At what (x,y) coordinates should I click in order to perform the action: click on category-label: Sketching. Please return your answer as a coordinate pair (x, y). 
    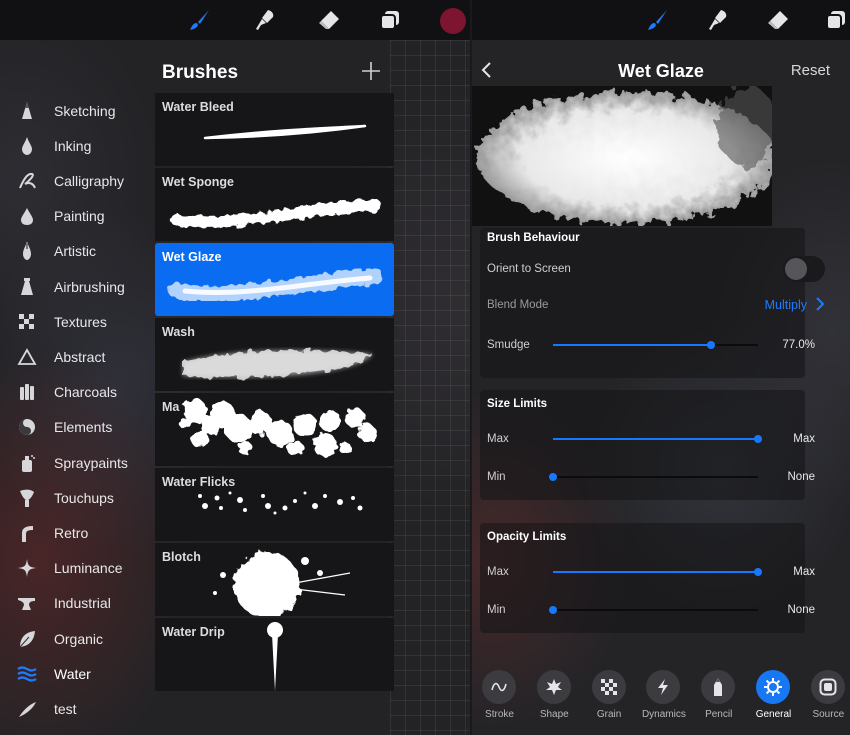
    Looking at the image, I should click on (85, 110).